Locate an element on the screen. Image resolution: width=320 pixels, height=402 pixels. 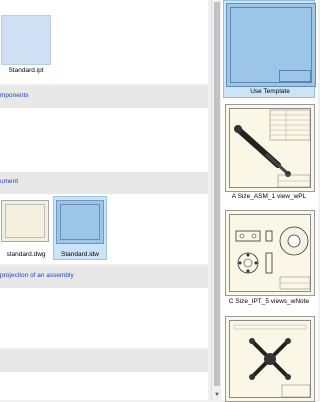
drawing-section: standard.dwg Standard.idw is located at coordinates (104, 229).